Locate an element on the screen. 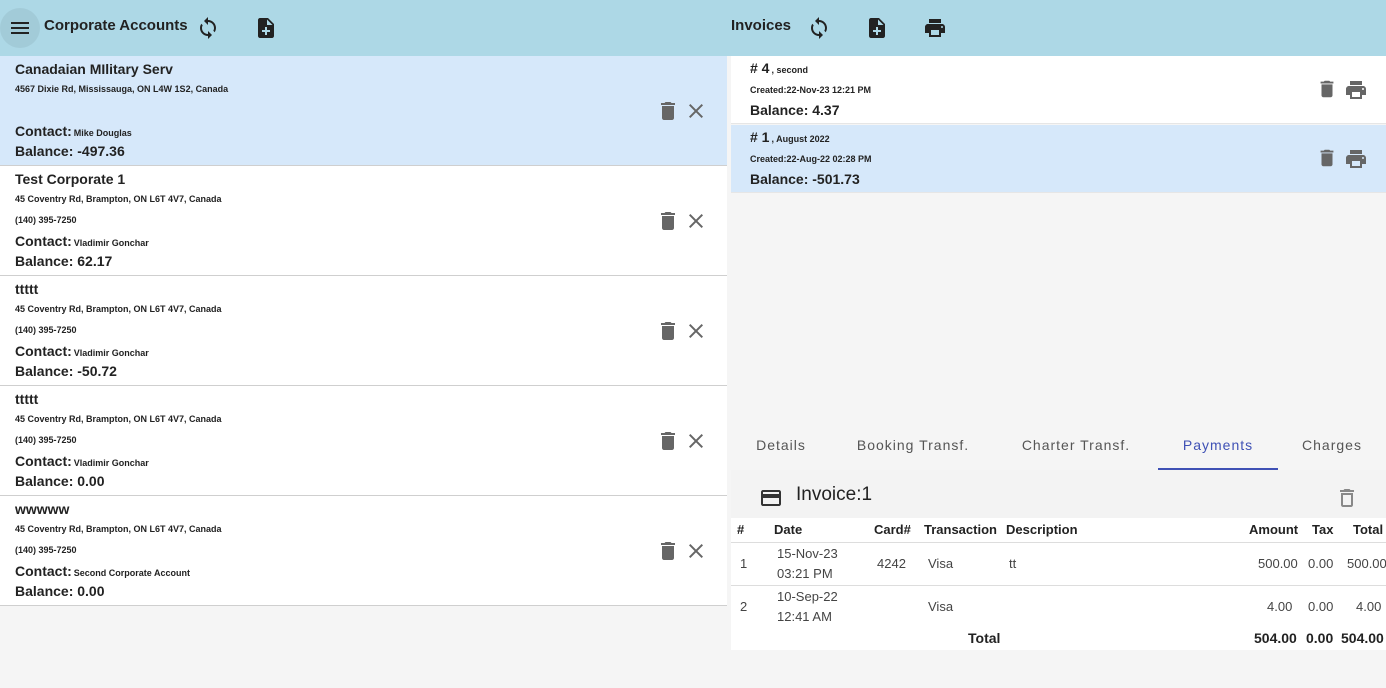 This screenshot has width=1386, height=688. row-amount: 500.00 is located at coordinates (1278, 563).